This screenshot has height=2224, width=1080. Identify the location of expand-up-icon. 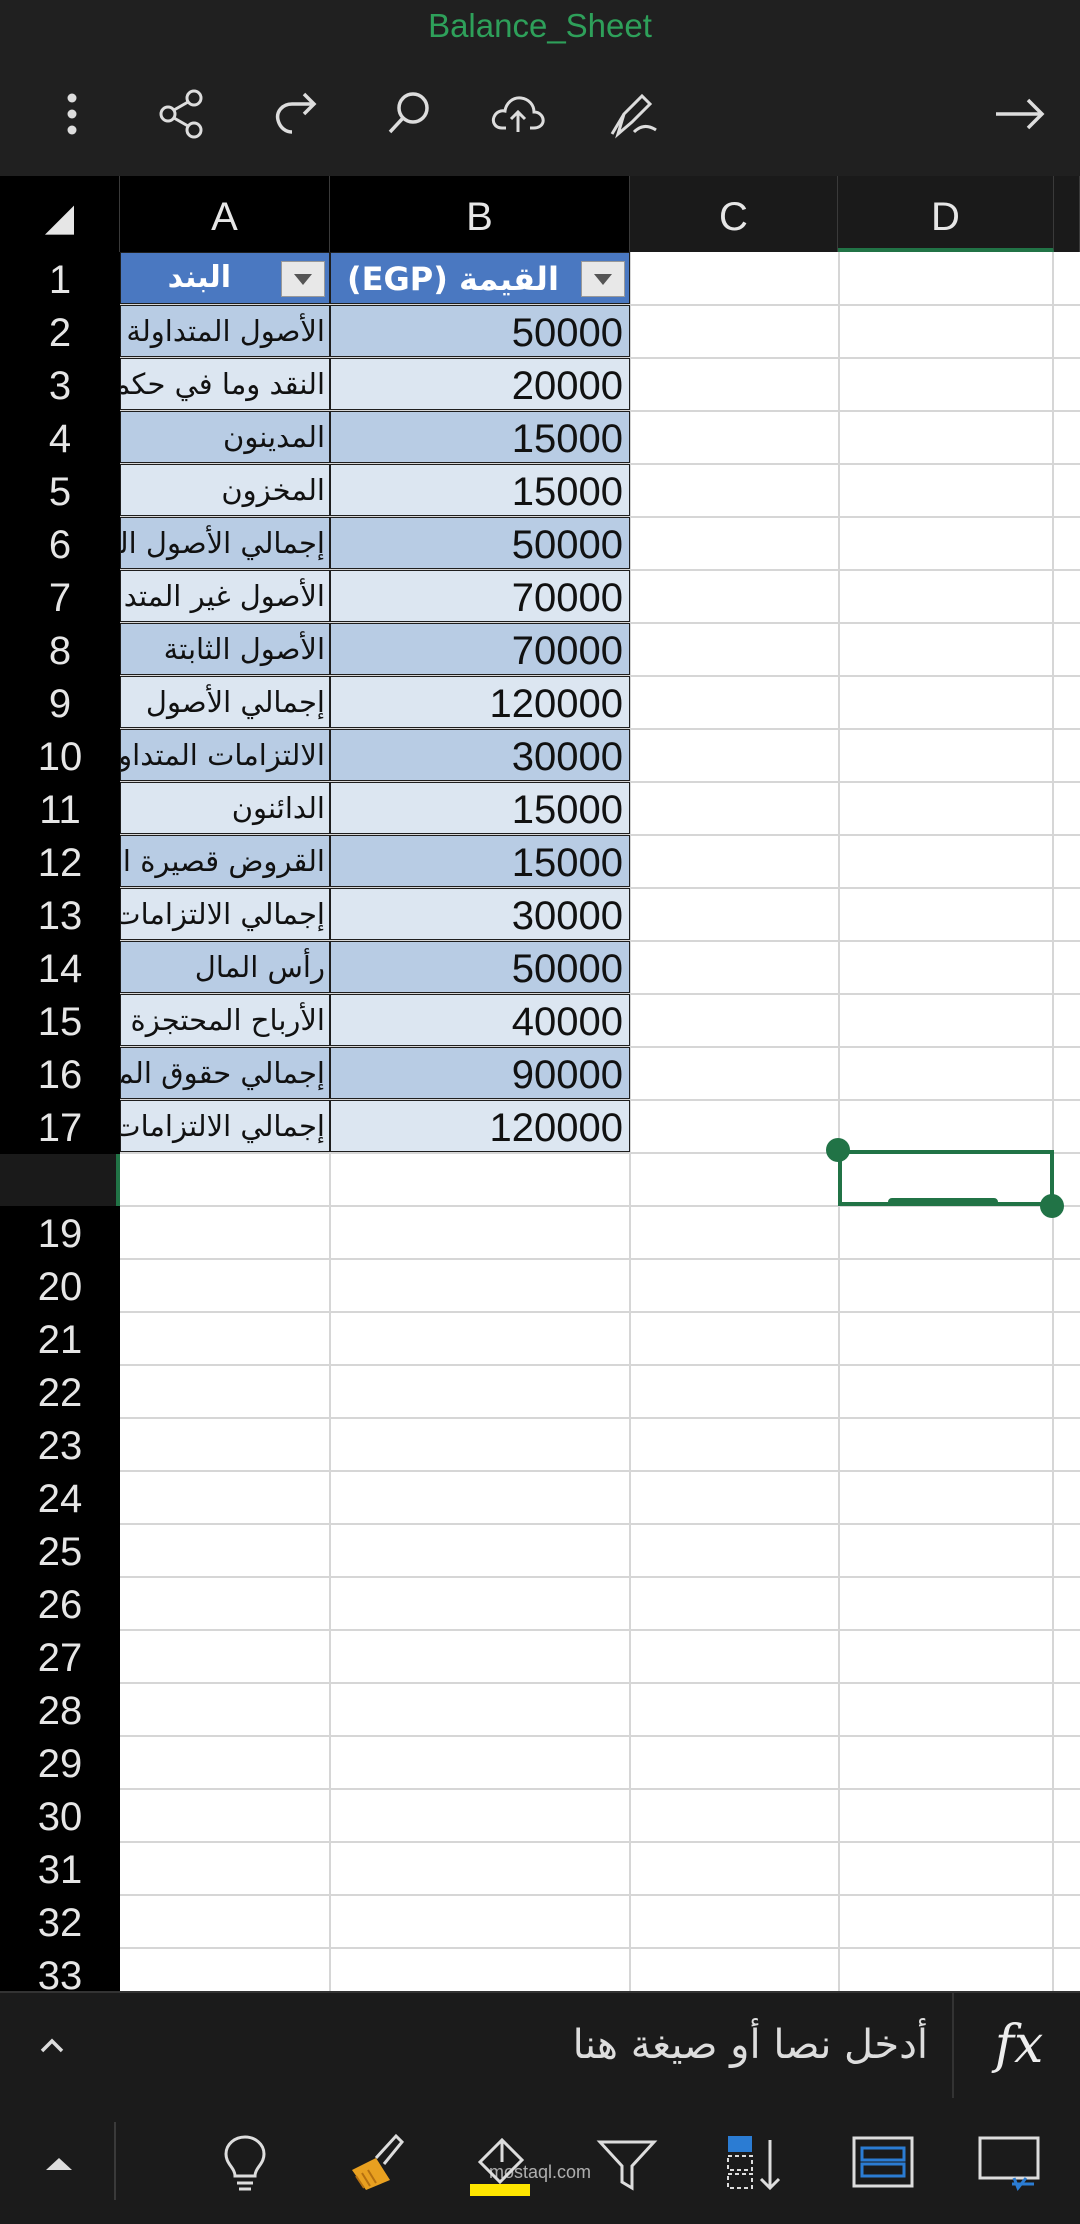
(59, 2163).